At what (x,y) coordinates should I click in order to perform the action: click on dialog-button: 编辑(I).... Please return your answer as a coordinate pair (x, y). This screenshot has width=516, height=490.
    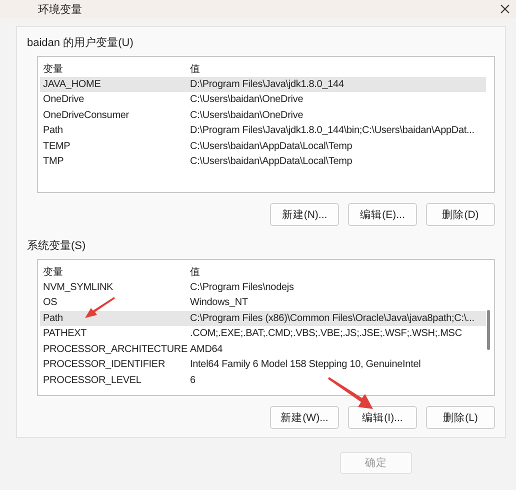
    Looking at the image, I should click on (382, 417).